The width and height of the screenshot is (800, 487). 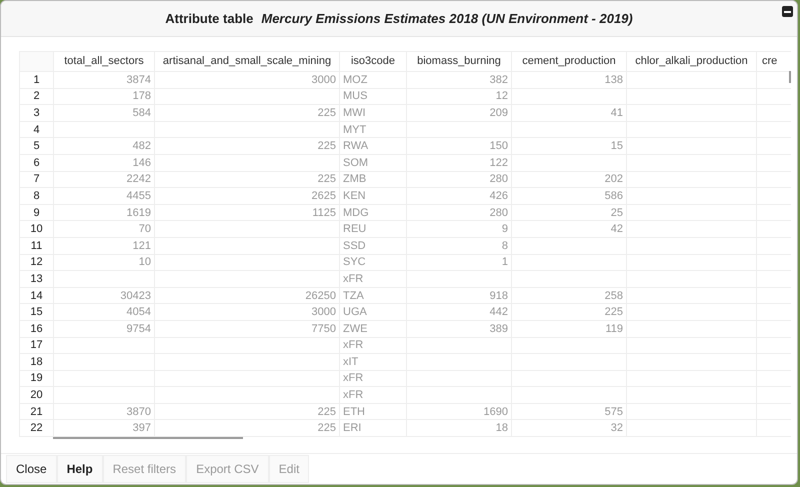 What do you see at coordinates (37, 179) in the screenshot?
I see `row-number: 7` at bounding box center [37, 179].